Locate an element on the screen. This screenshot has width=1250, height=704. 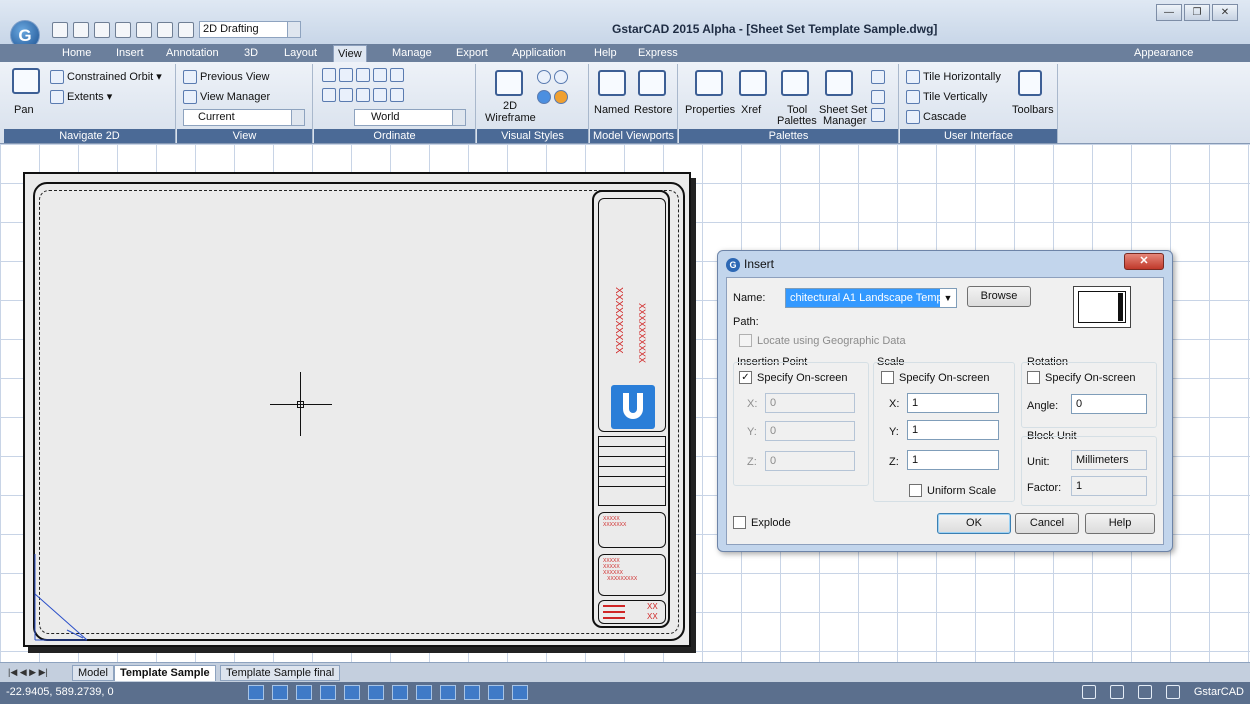
sheet-set-manager-button: Manager is located at coordinates (844, 121).